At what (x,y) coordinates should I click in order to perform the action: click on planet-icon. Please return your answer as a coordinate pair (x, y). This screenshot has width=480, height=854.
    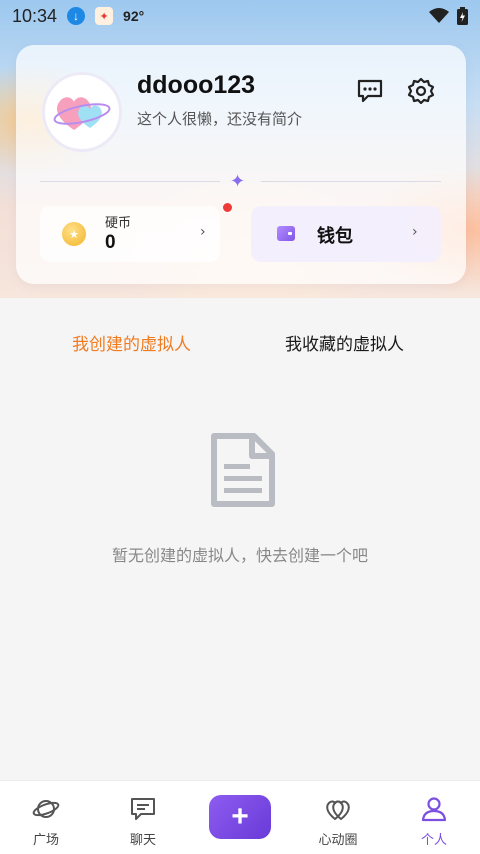
    Looking at the image, I should click on (46, 809).